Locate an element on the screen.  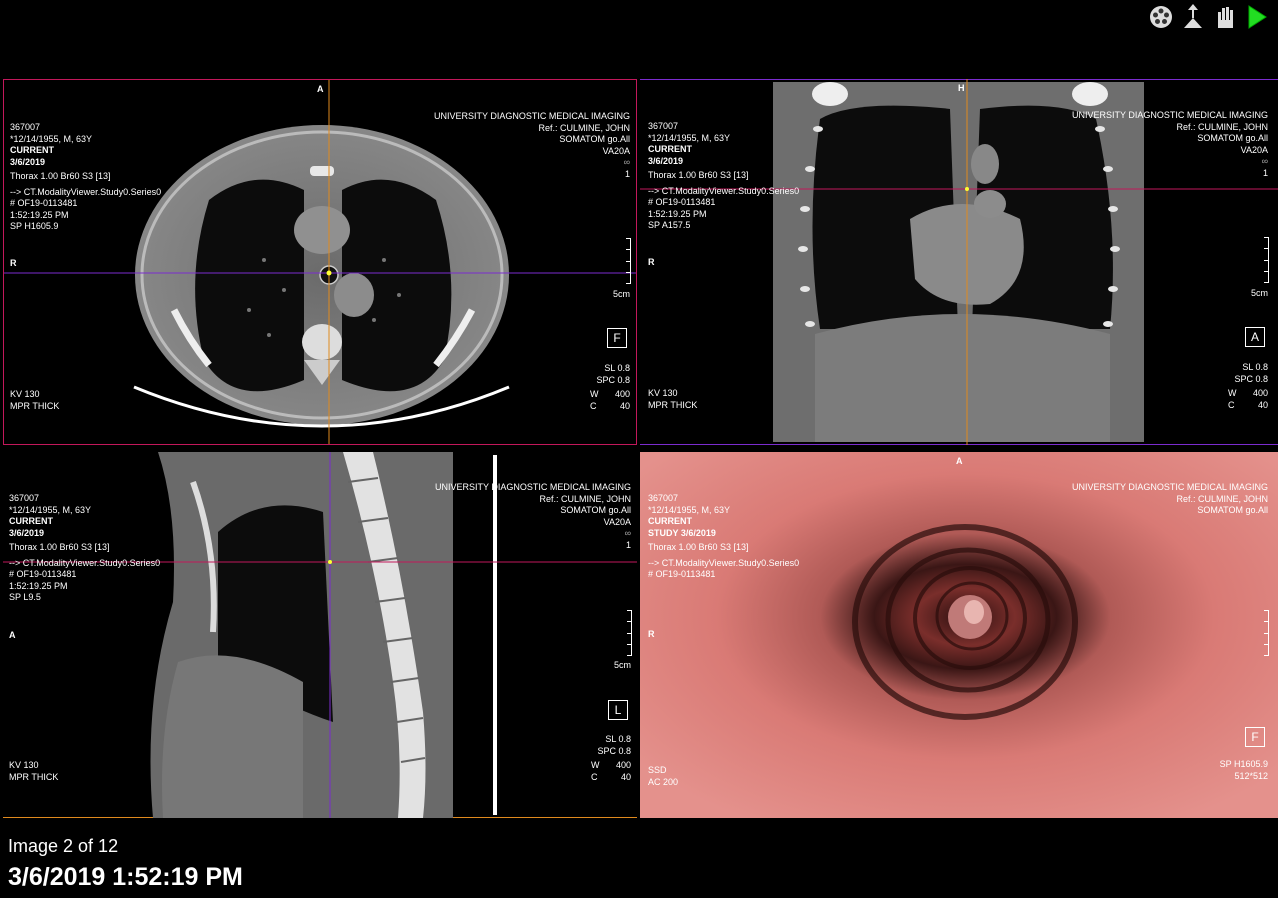
position-overlay: SP H1605.9 512*512 is located at coordinates (1244, 770).